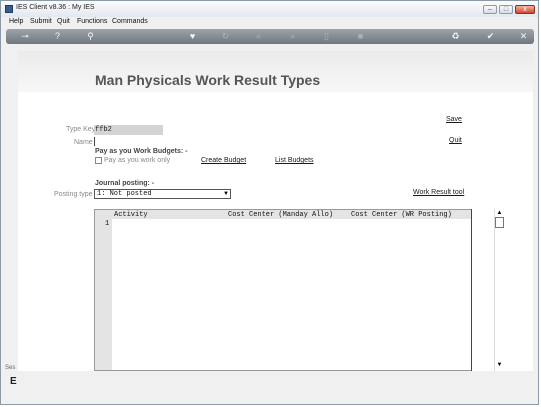 The image size is (541, 407). What do you see at coordinates (499, 222) in the screenshot?
I see `scroll-thumb` at bounding box center [499, 222].